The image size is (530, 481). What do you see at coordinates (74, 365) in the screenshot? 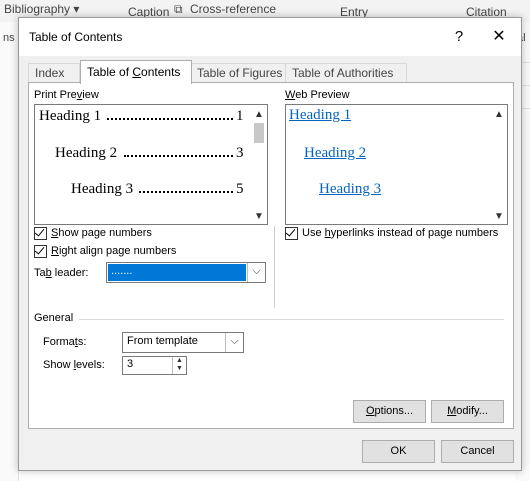
I see `show-levels-label: Show levels:` at bounding box center [74, 365].